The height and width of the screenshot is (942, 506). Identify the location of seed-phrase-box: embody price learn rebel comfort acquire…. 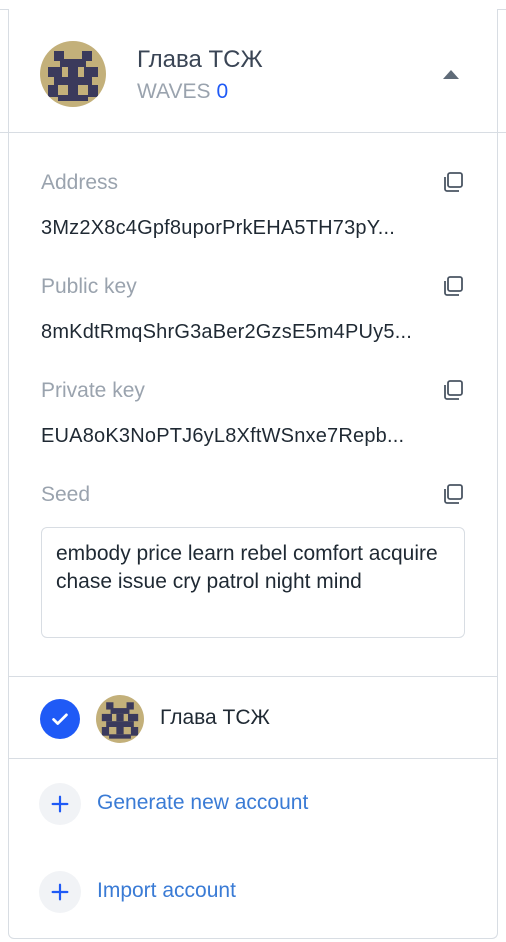
(253, 582).